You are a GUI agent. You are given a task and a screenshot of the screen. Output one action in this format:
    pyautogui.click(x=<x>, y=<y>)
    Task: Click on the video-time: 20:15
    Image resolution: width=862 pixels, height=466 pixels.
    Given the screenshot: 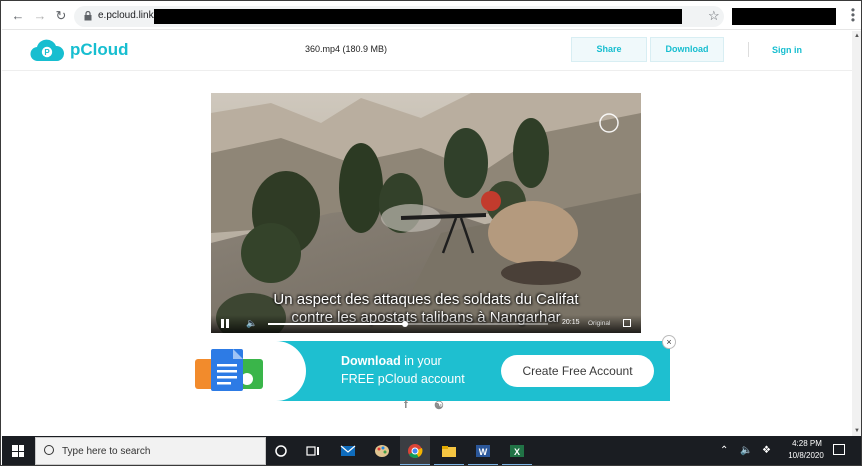 What is the action you would take?
    pyautogui.click(x=571, y=322)
    